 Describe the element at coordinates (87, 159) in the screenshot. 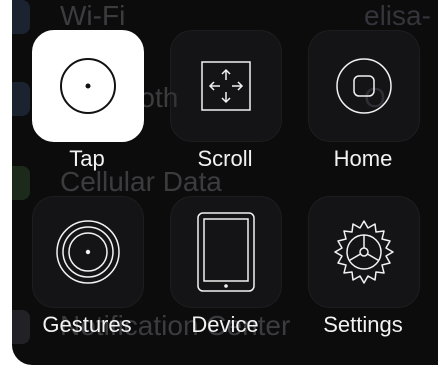

I see `tap-label: Tap` at that location.